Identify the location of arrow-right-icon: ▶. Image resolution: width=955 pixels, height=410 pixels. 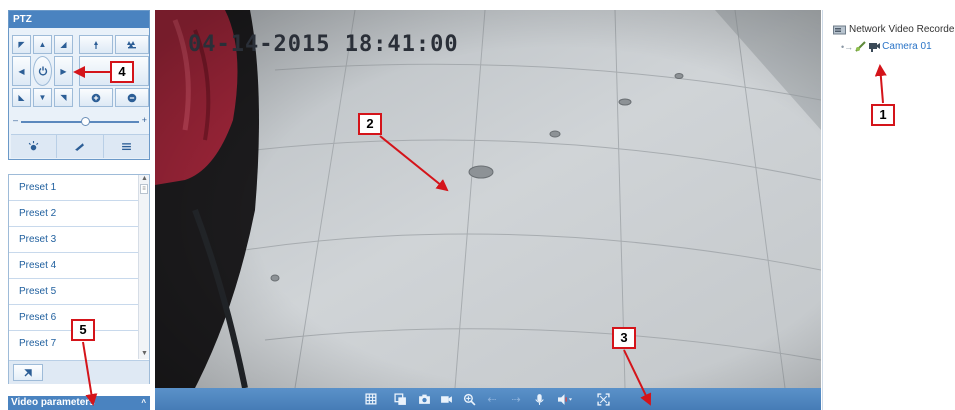
(63, 71).